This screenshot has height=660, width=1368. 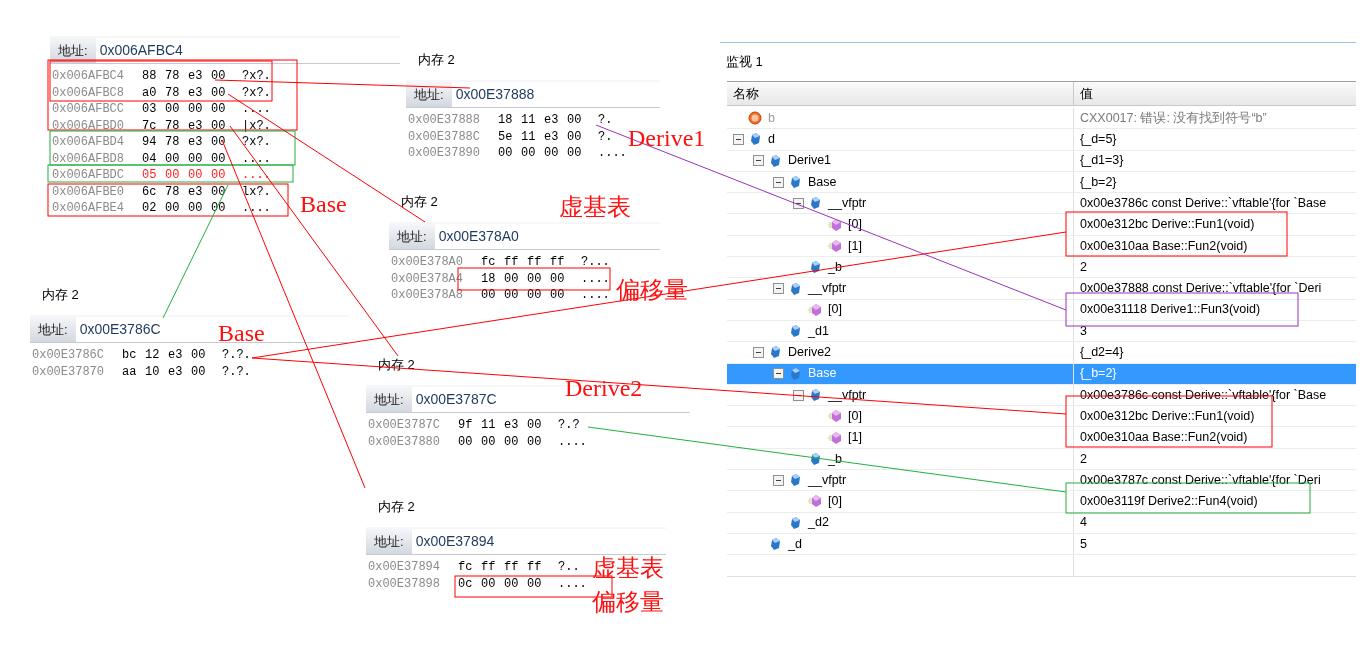 I want to click on byte-value: 94, so click(x=150, y=143).